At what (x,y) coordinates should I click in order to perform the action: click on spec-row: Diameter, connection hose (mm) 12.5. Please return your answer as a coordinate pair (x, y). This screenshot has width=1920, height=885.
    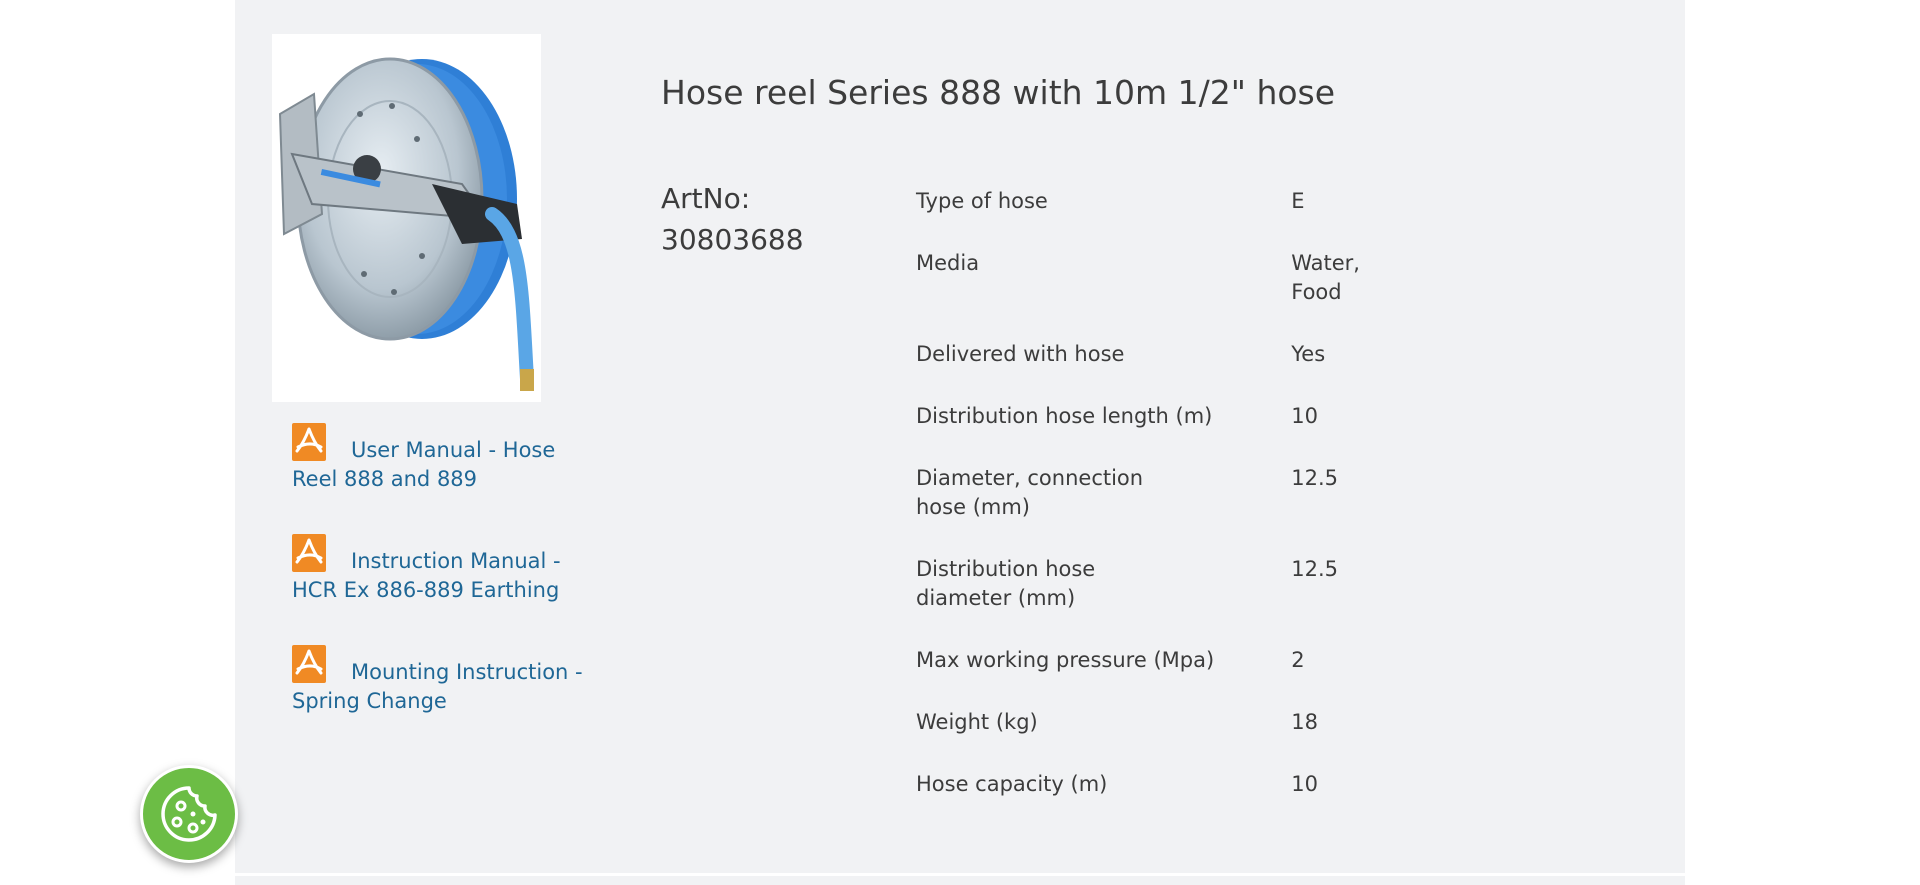
    Looking at the image, I should click on (1151, 493).